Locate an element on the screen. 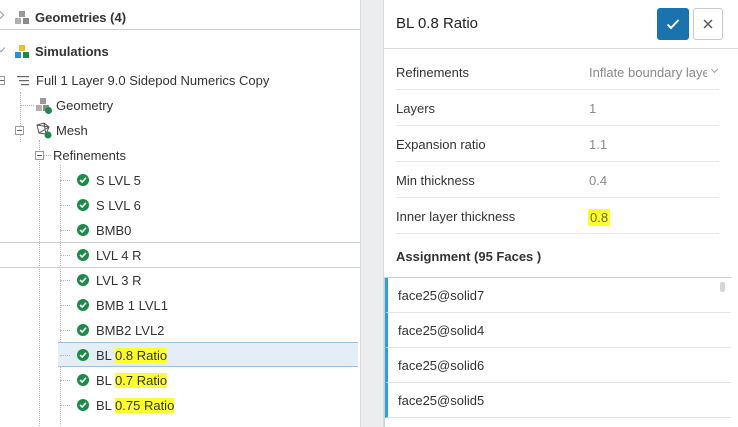 This screenshot has width=738, height=427. field-layers: Layers 1 is located at coordinates (557, 108).